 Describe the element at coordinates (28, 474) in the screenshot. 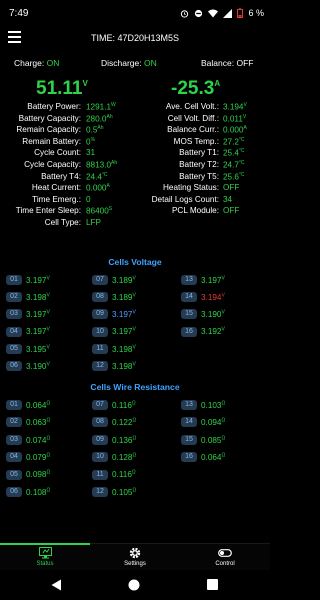

I see `cell-resistance-item: 05 0.098Ω` at that location.